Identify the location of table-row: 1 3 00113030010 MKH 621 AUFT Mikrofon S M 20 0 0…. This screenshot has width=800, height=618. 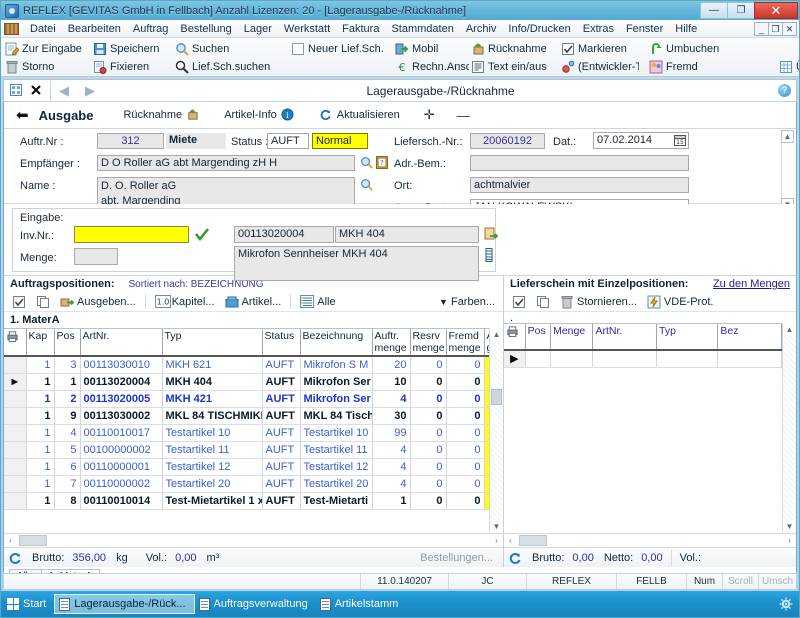
(246, 365).